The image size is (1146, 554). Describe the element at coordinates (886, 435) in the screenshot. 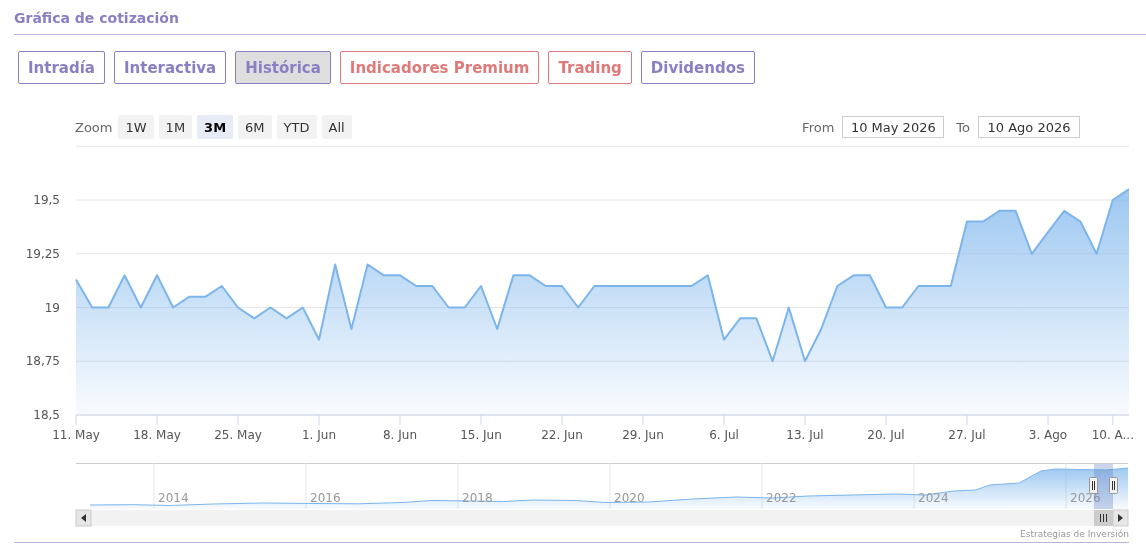

I see `x-axis-label: 20. Jul` at that location.